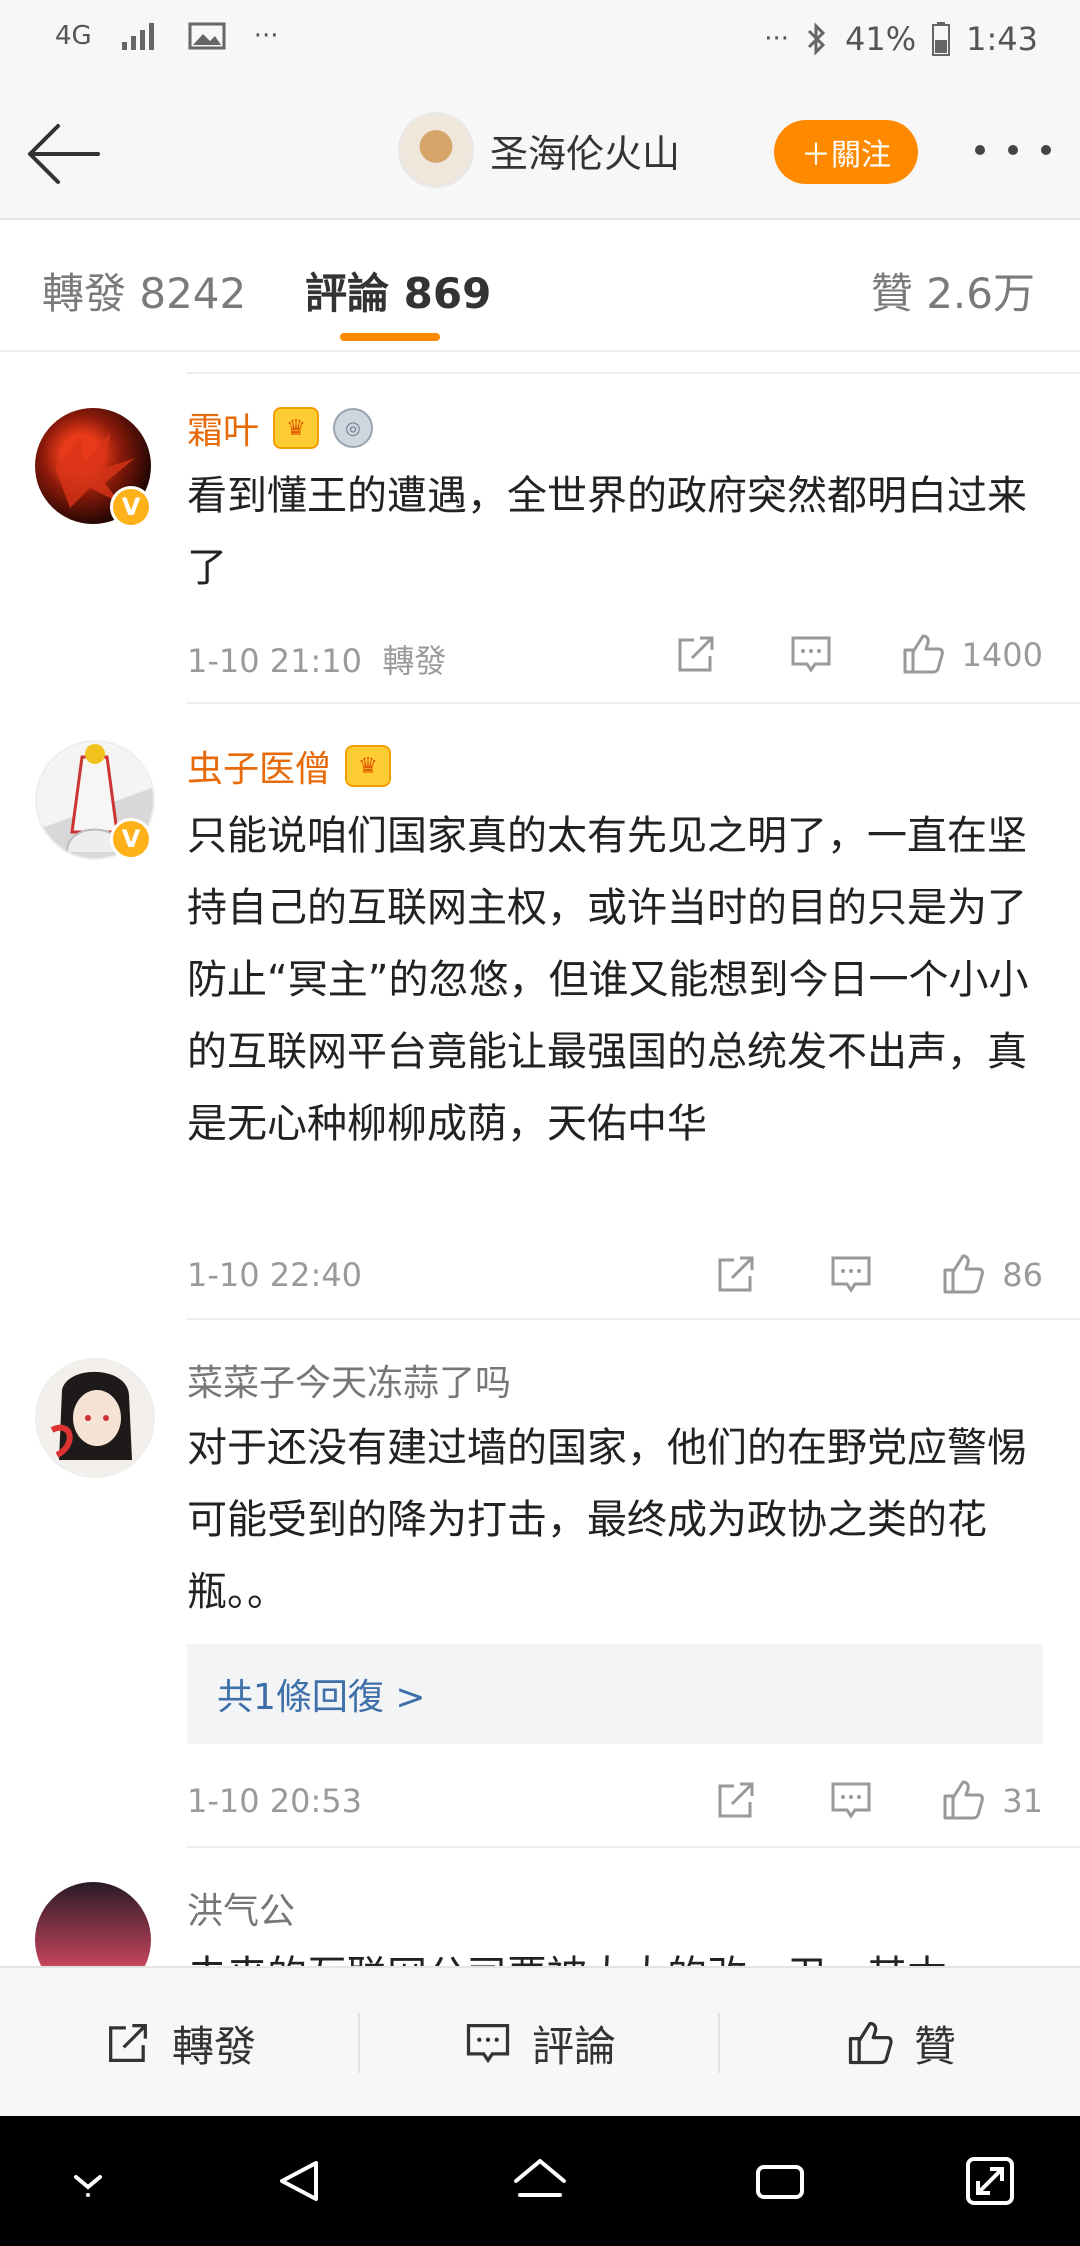 This screenshot has width=1080, height=2246. I want to click on comment-meta: 1-10 20:53 31, so click(615, 1801).